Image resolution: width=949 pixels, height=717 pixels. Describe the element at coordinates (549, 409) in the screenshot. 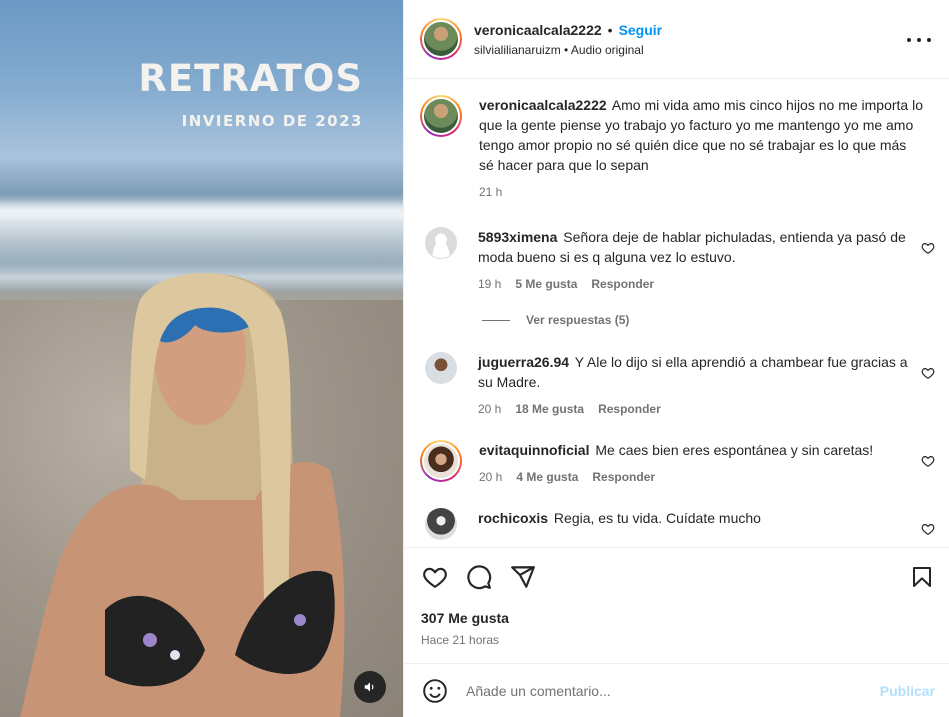

I see `comment-likes: 18 Me gusta` at that location.